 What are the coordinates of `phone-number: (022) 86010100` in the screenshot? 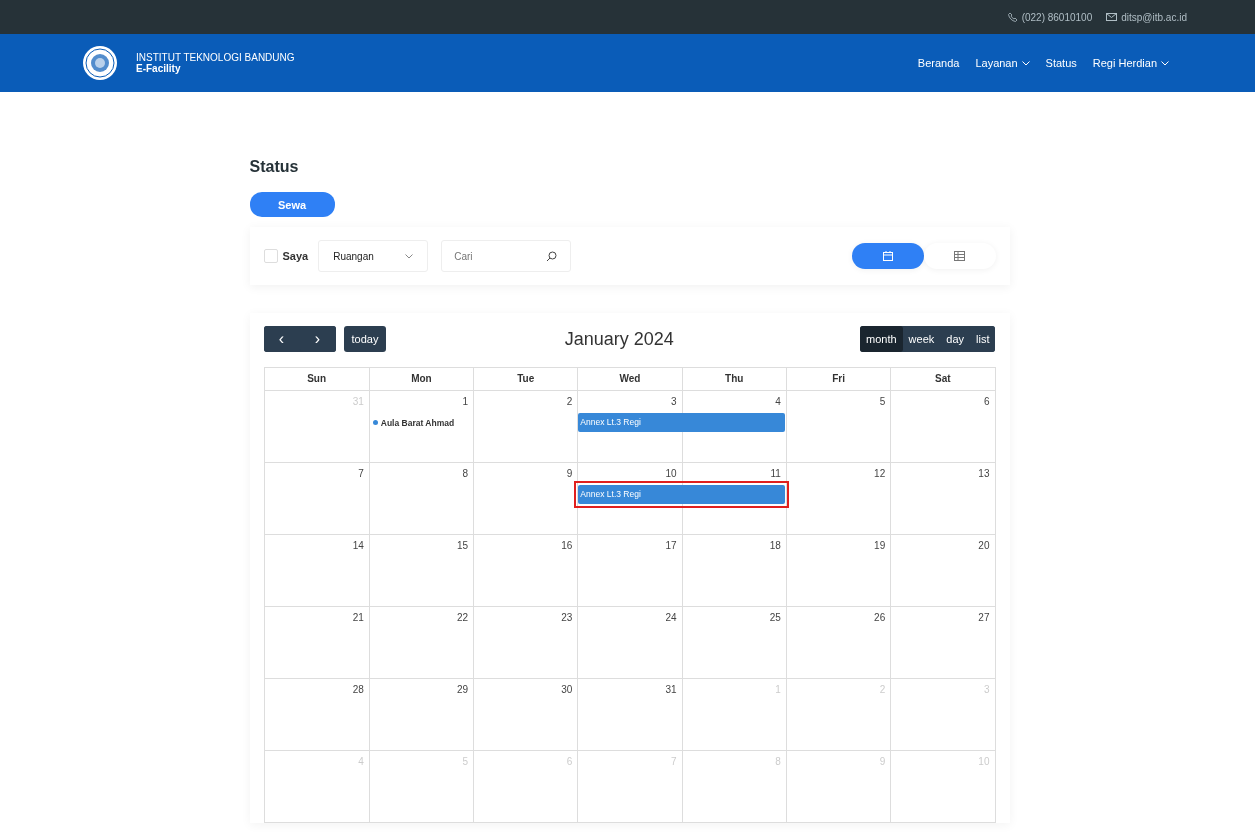 It's located at (1057, 17).